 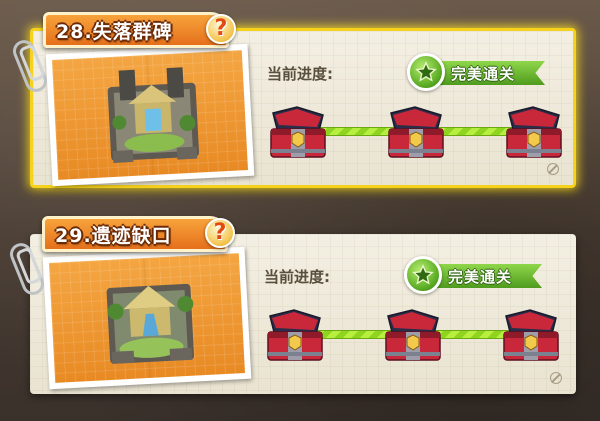 I want to click on level-title-tab: 29.遗迹缺口 ?, so click(x=138, y=234).